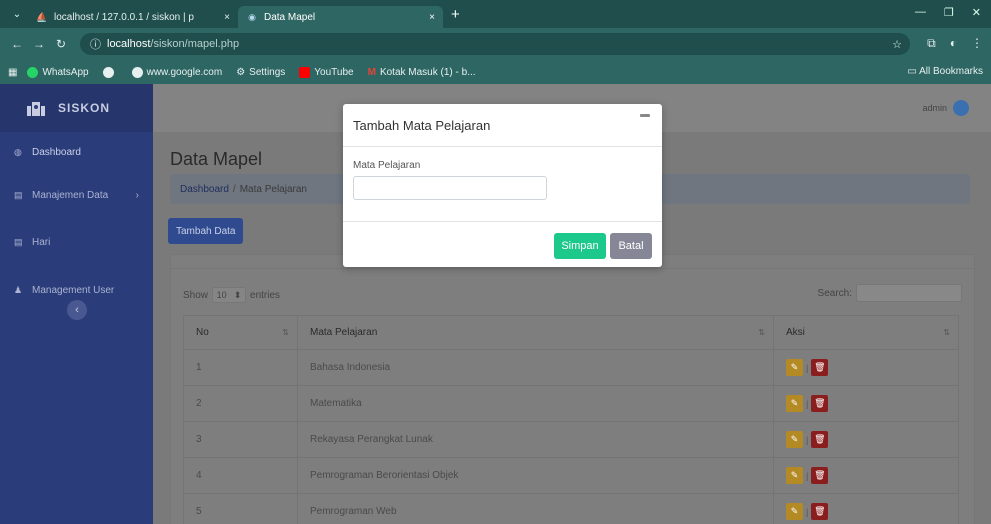 This screenshot has height=524, width=991. Describe the element at coordinates (502, 125) in the screenshot. I see `modal-header: Tambah Mata Pelajaran` at that location.